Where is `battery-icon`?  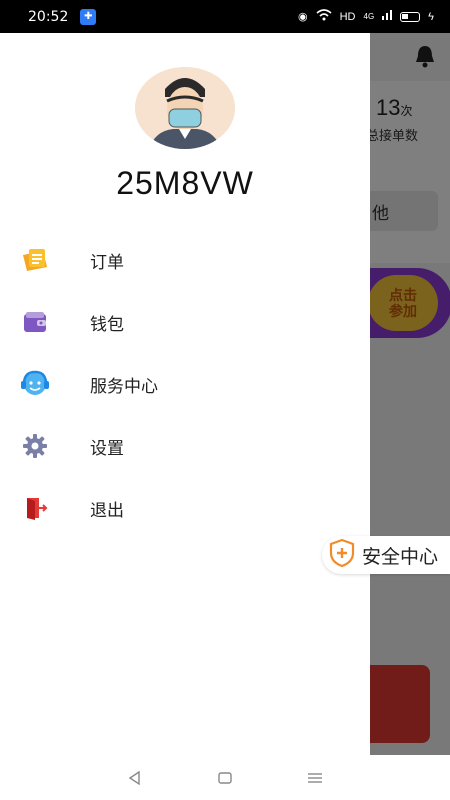 battery-icon is located at coordinates (410, 16).